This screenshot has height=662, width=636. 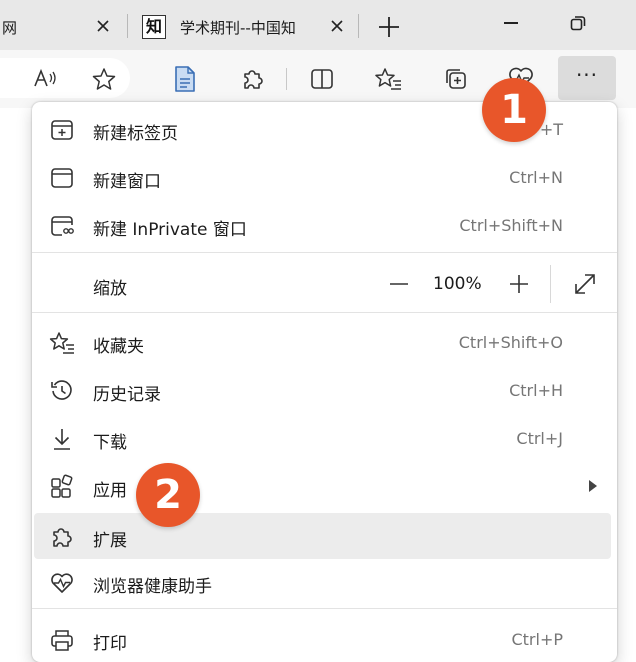 I want to click on step-badge-1: 1, so click(x=514, y=110).